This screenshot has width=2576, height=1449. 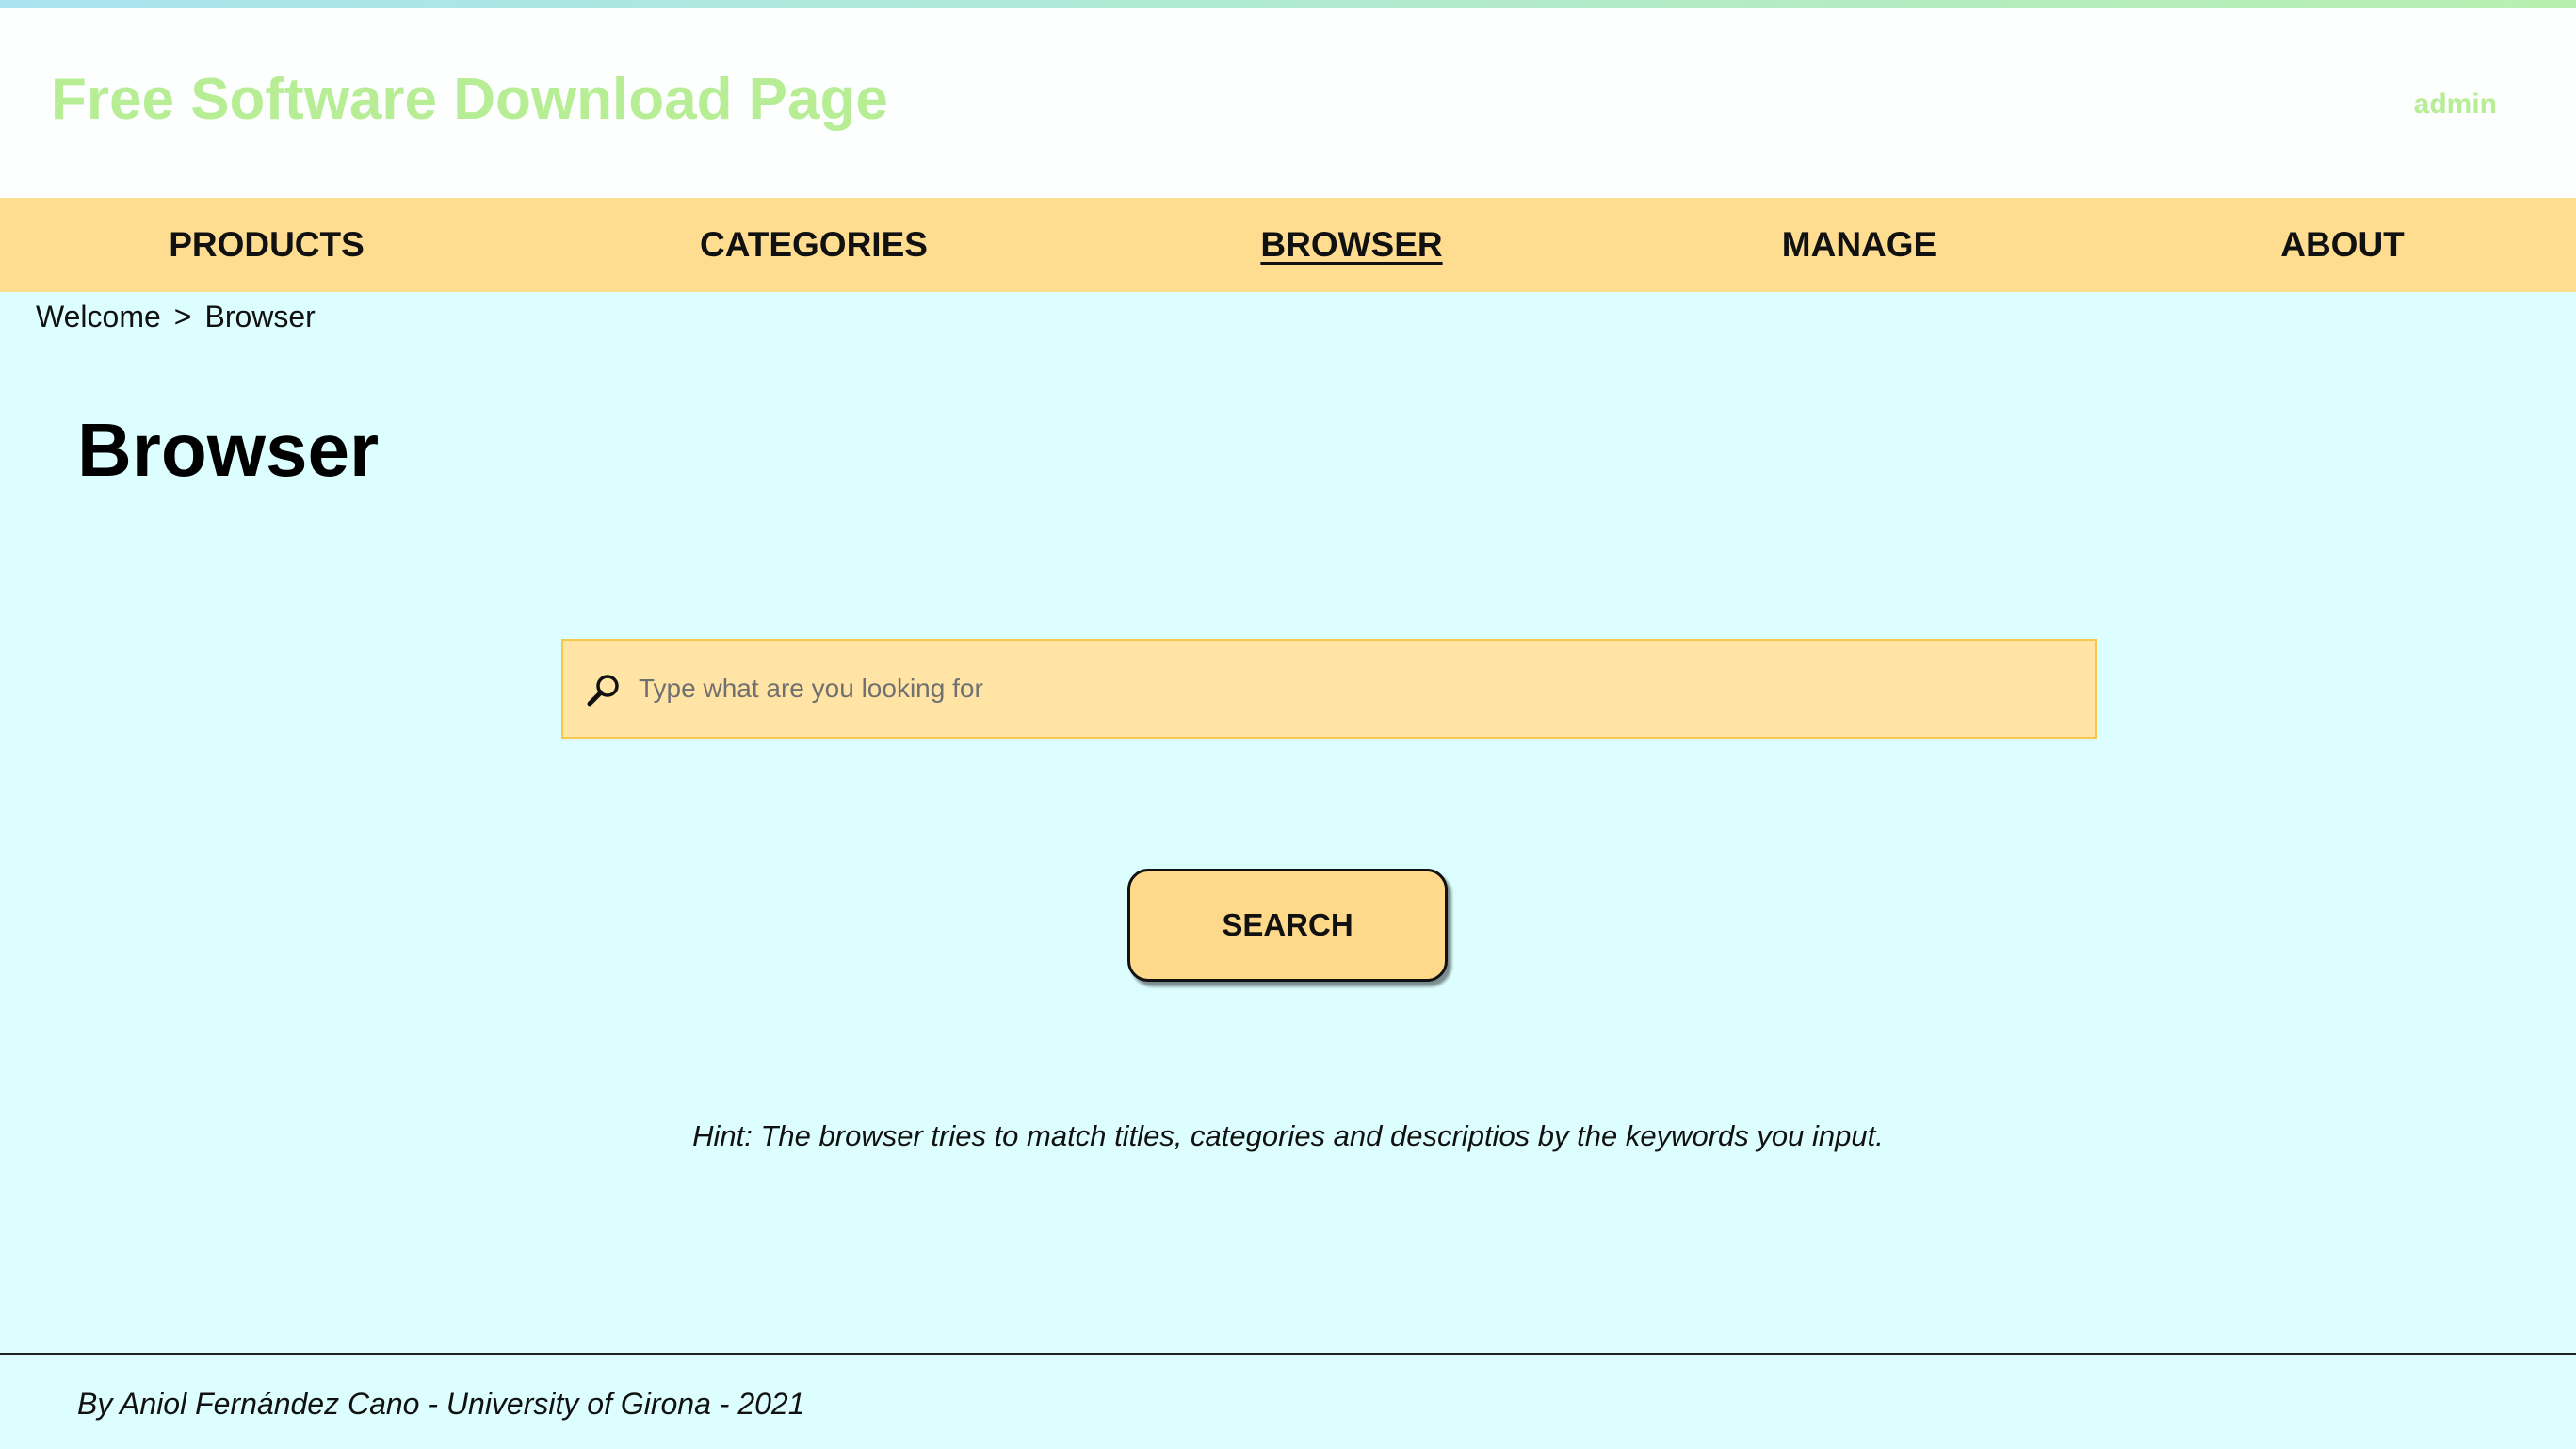 I want to click on nav-item-browser: BROWSER, so click(x=1351, y=245).